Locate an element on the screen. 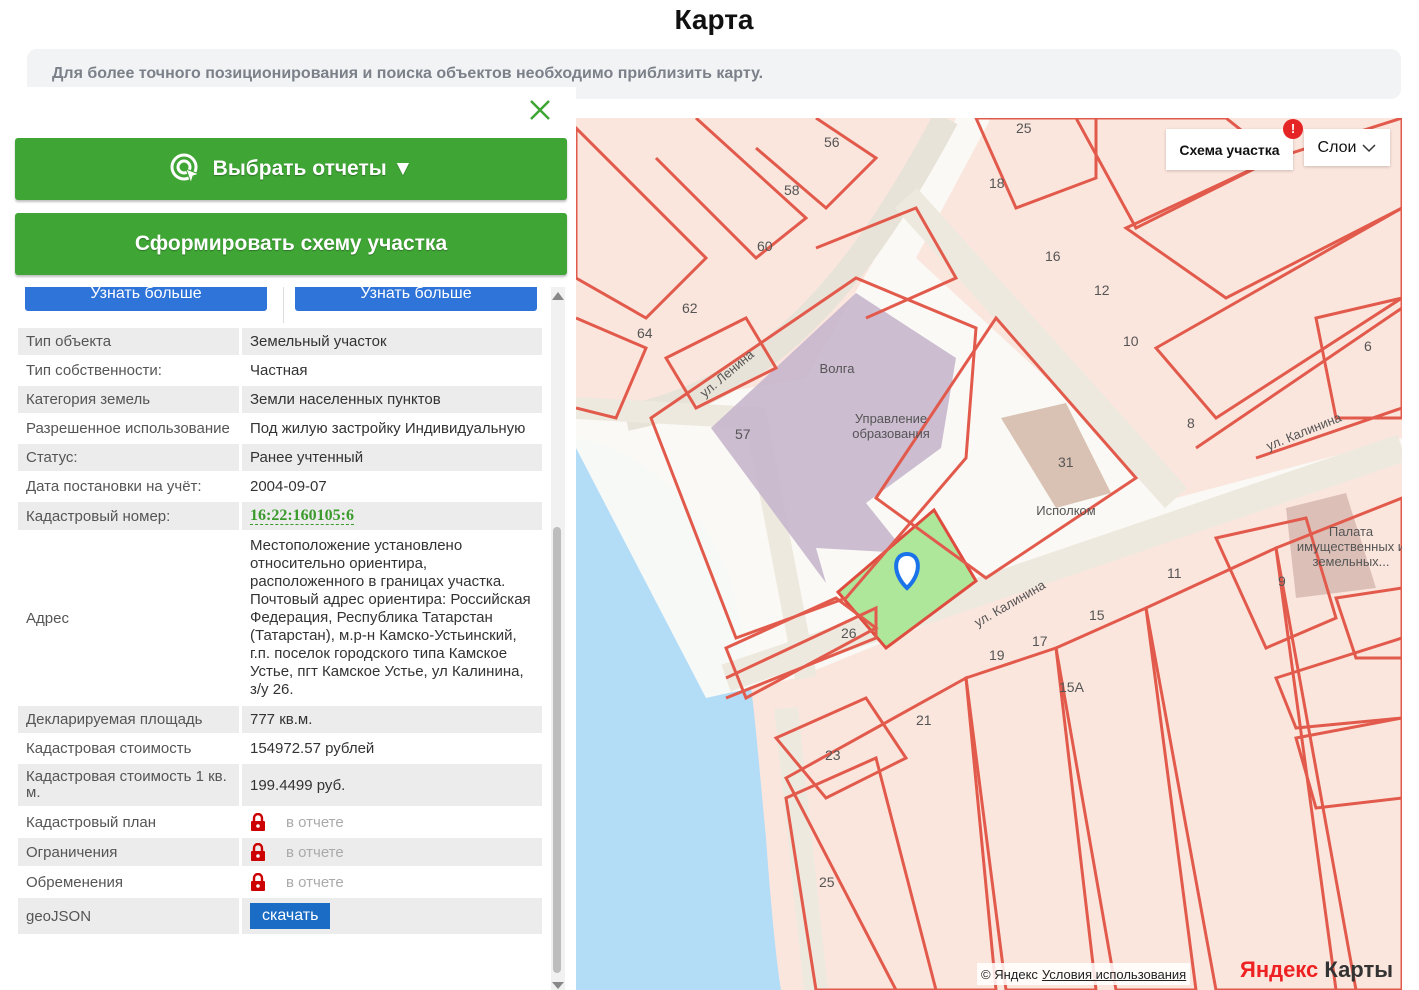  row-key: Адрес is located at coordinates (130, 618).